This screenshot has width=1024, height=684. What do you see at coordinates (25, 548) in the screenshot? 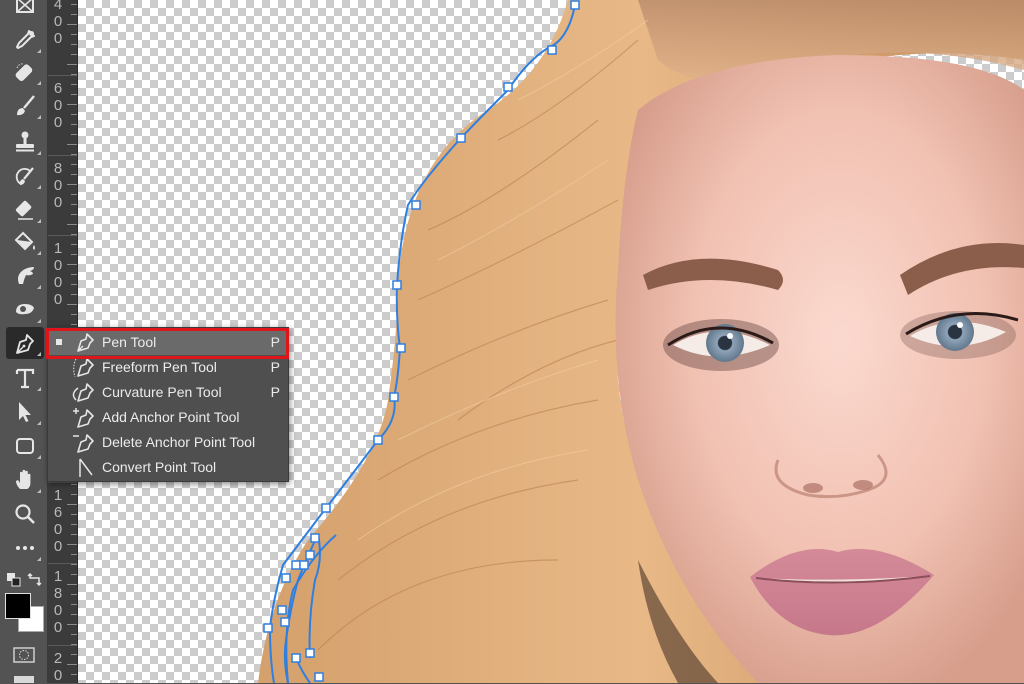
I see `edit-toolbar-button` at bounding box center [25, 548].